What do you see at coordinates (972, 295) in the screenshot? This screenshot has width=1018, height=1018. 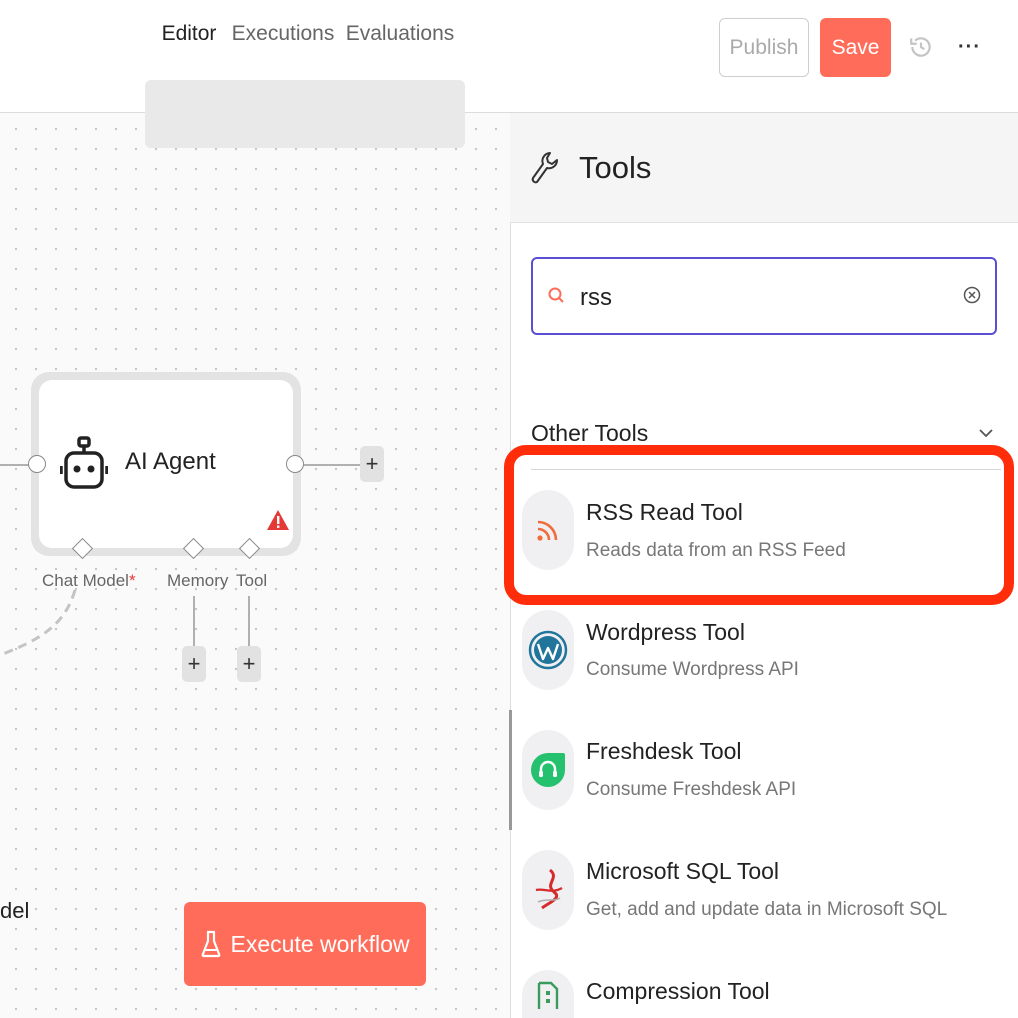 I see `clear-search-icon` at bounding box center [972, 295].